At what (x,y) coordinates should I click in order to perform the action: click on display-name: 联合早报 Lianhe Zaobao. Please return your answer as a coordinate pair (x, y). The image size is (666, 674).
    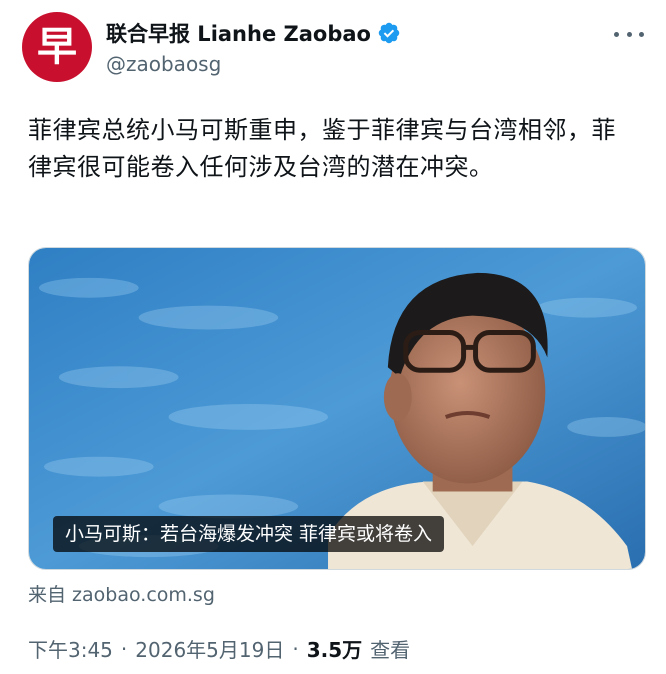
    Looking at the image, I should click on (238, 33).